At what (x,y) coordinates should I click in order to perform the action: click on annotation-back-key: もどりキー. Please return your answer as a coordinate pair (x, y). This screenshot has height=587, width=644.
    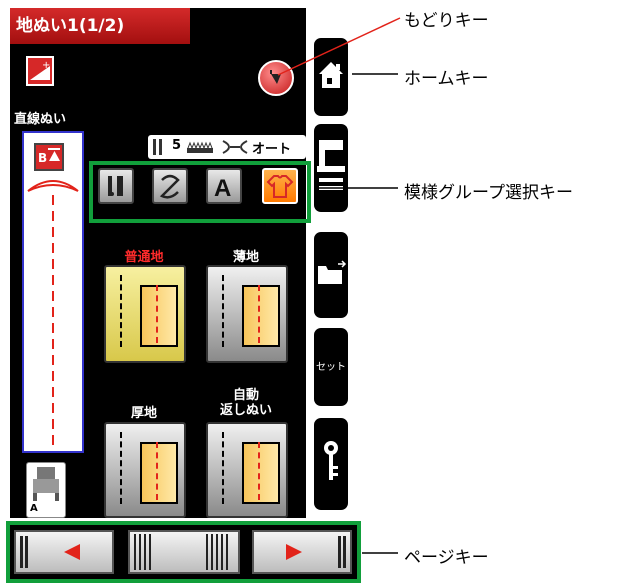
    Looking at the image, I should click on (446, 21).